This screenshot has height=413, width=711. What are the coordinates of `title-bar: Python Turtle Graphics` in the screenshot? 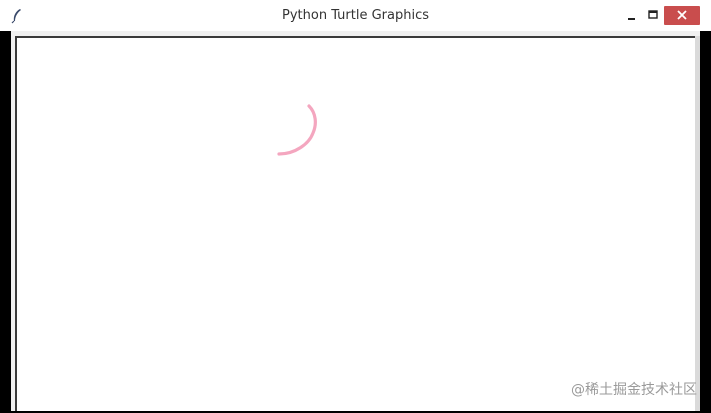 It's located at (355, 15).